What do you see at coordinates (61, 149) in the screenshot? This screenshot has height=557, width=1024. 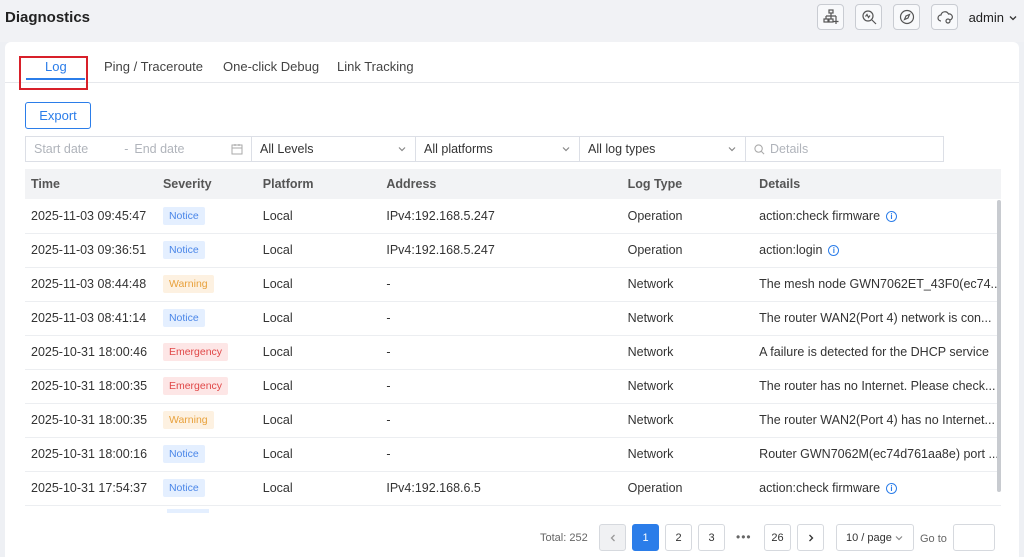 I see `start-date-input: Start date` at bounding box center [61, 149].